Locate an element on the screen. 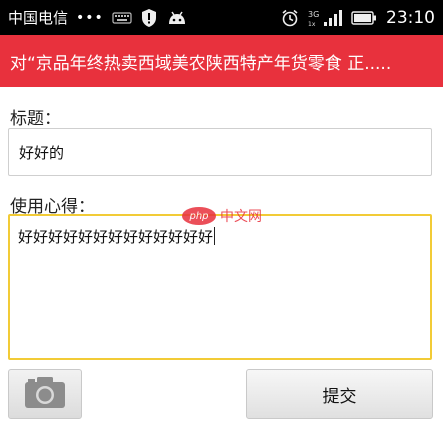 This screenshot has width=443, height=430. watermark: php 中文网 is located at coordinates (222, 216).